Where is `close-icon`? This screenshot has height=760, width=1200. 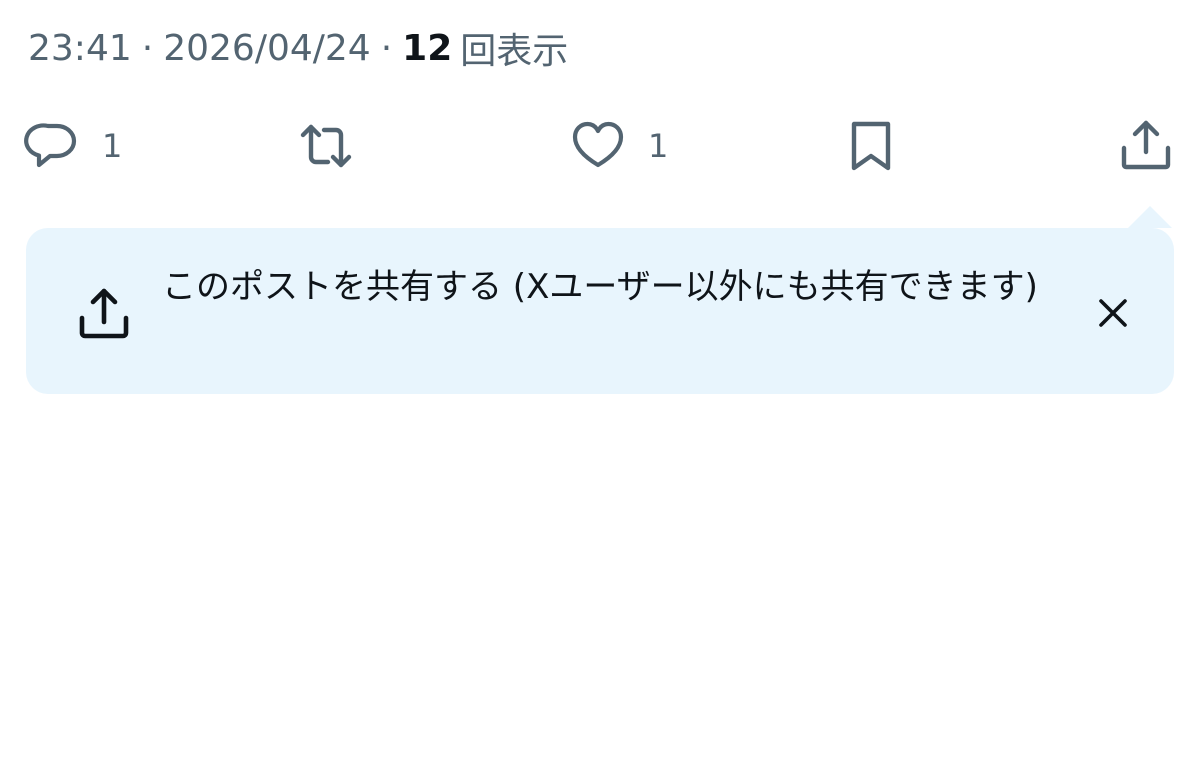 close-icon is located at coordinates (1113, 313).